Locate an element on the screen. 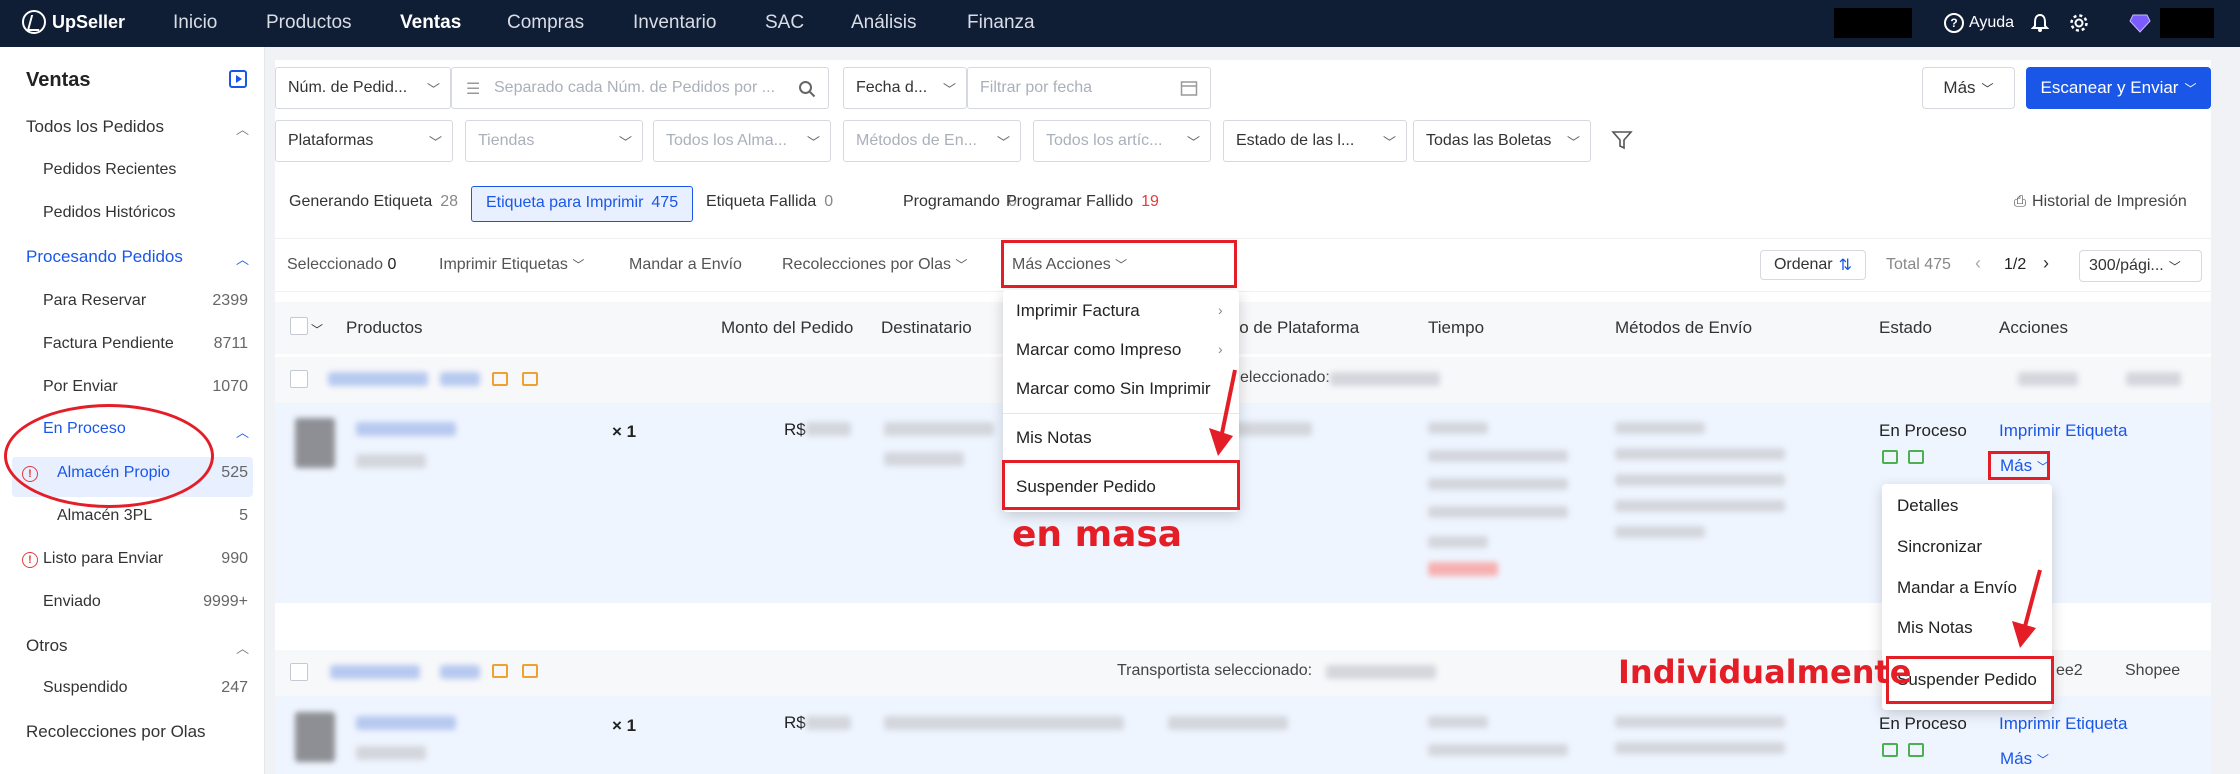 This screenshot has height=774, width=2240. gear-icon is located at coordinates (2079, 23).